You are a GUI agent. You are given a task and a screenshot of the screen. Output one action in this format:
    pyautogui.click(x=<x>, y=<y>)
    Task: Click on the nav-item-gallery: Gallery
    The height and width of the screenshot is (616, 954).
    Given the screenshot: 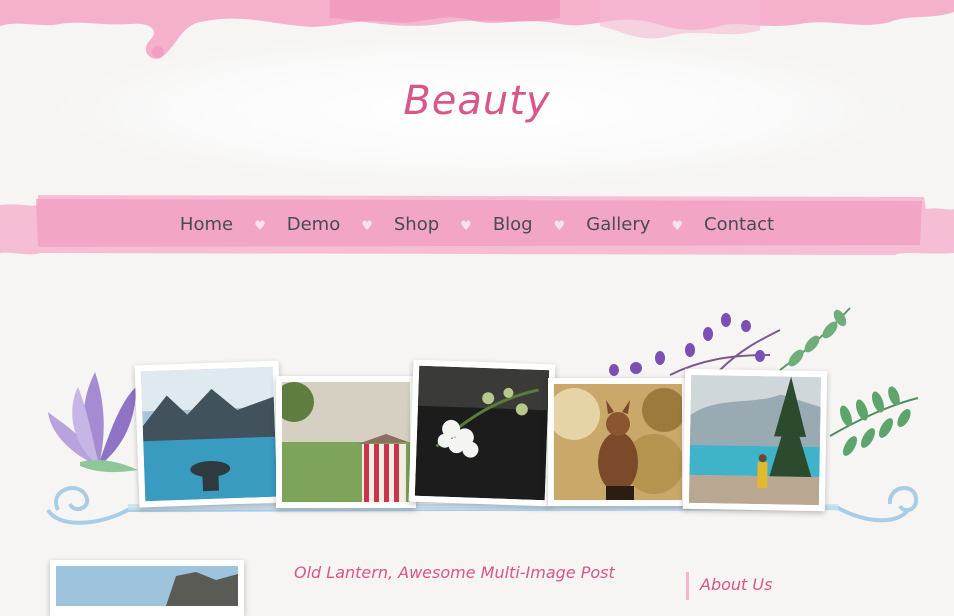 What is the action you would take?
    pyautogui.click(x=618, y=224)
    